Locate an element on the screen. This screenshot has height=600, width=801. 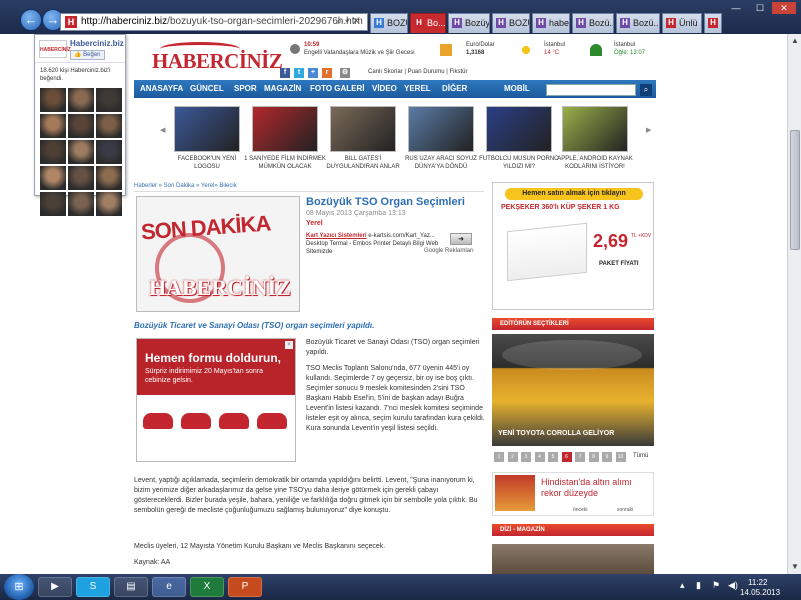
pager-button: 2 is located at coordinates (512, 457).